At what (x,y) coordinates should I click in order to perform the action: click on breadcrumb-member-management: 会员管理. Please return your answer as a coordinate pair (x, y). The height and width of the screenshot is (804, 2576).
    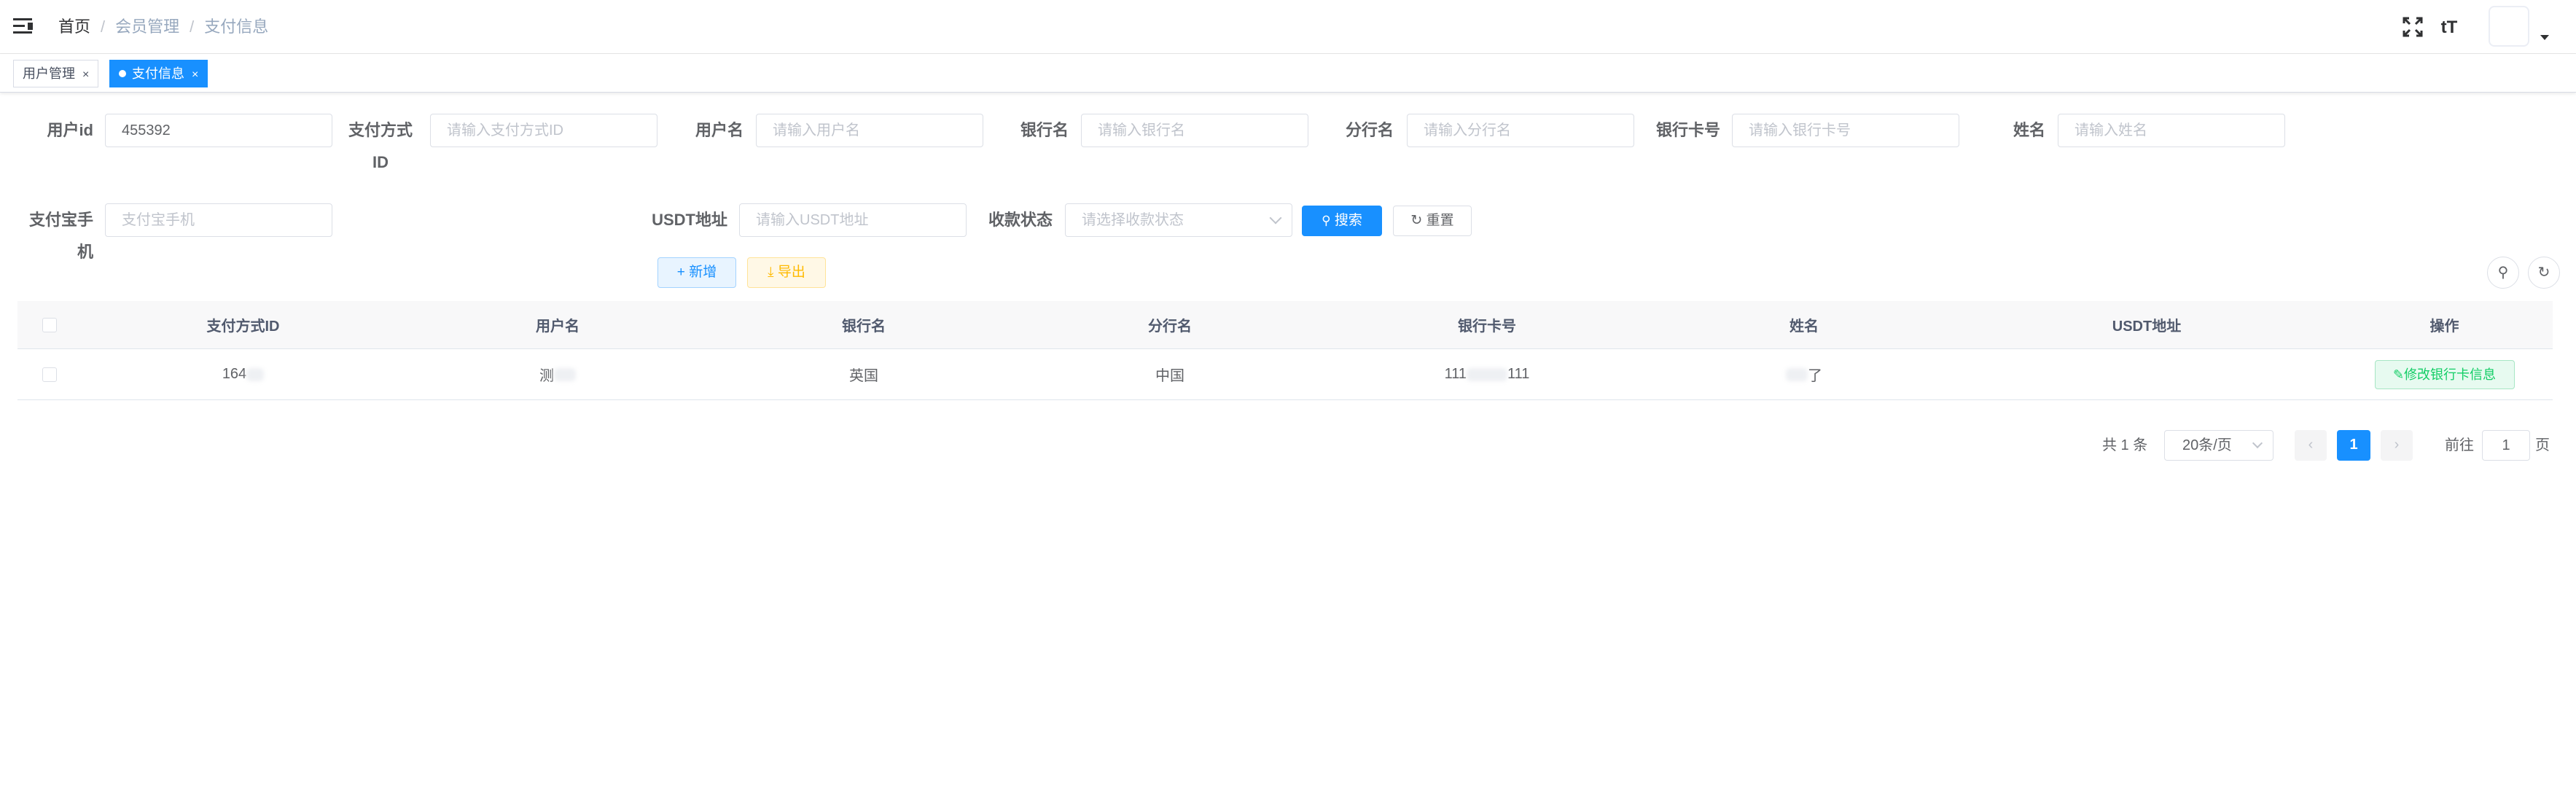
    Looking at the image, I should click on (147, 26).